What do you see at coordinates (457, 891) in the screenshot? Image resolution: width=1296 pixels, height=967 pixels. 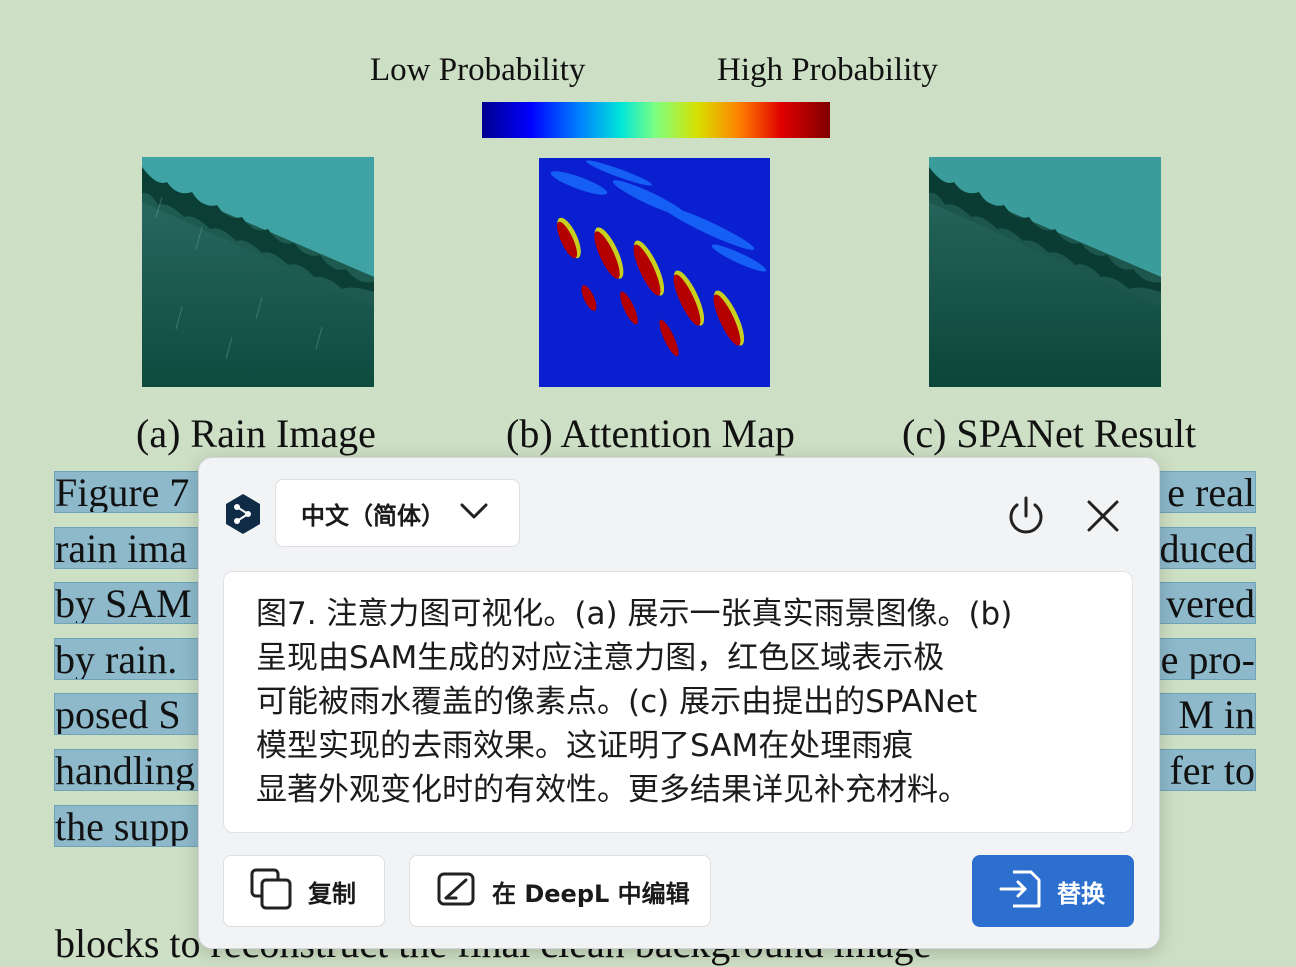 I see `edit-icon` at bounding box center [457, 891].